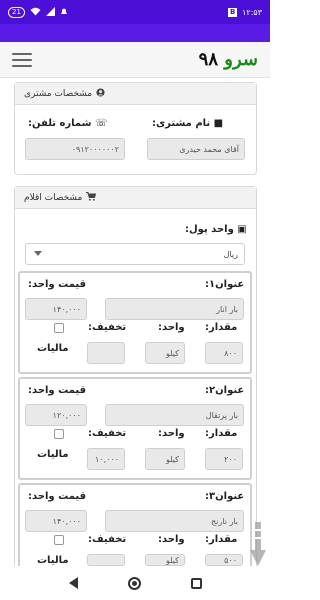 The height and width of the screenshot is (600, 320). Describe the element at coordinates (216, 229) in the screenshot. I see `currency-label: ▣ واحد پول:` at that location.